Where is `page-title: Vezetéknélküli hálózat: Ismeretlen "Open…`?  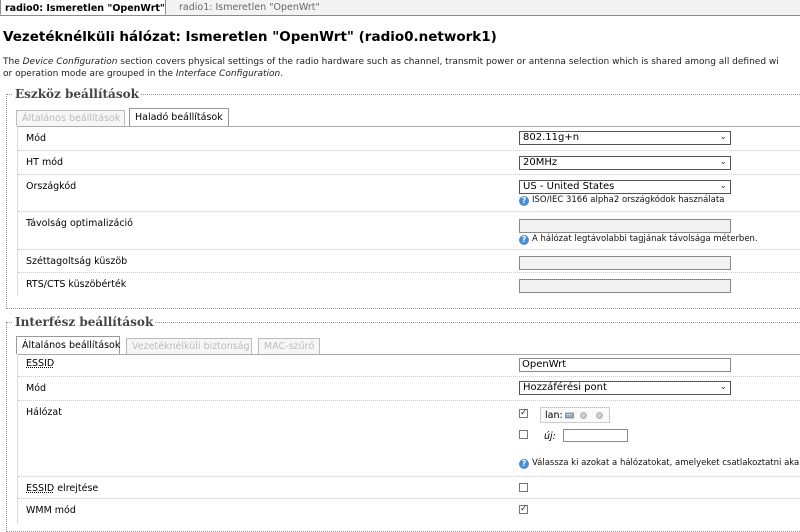 page-title: Vezetéknélküli hálózat: Ismeretlen "Open… is located at coordinates (250, 37).